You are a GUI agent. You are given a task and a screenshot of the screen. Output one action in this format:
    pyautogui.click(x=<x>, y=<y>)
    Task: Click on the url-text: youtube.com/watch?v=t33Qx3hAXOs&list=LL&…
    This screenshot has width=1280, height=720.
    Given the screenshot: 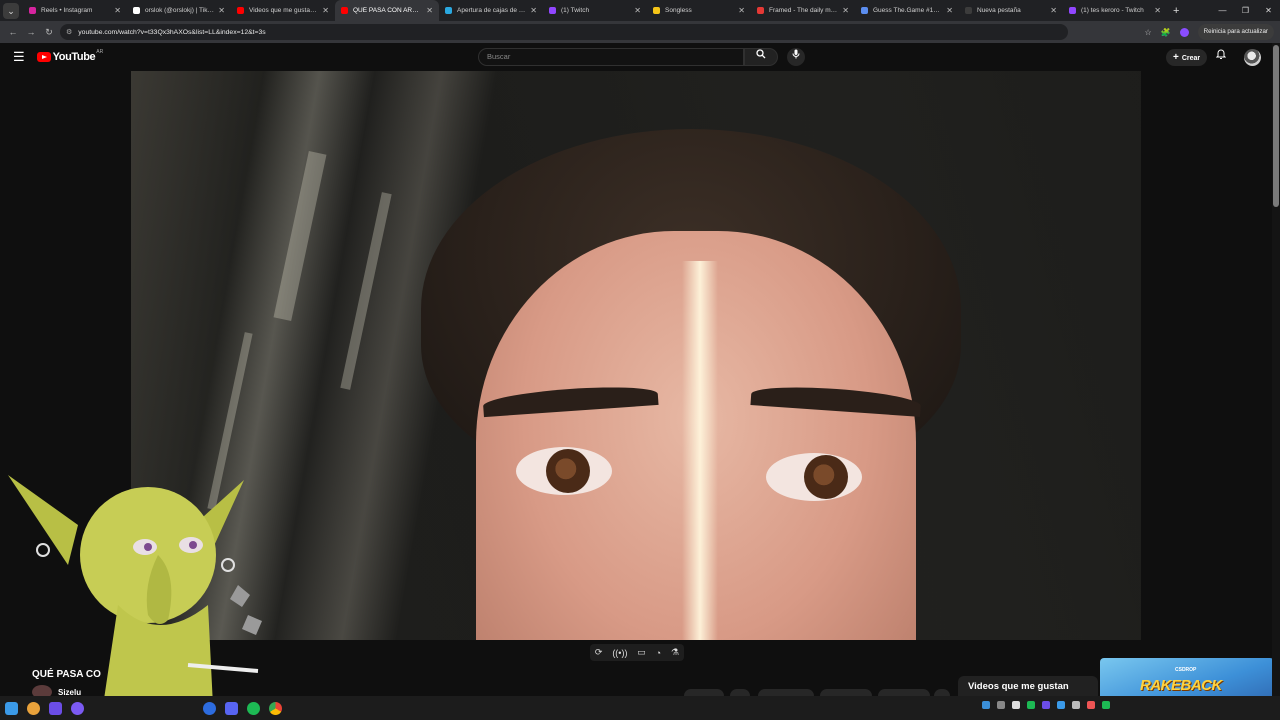 What is the action you would take?
    pyautogui.click(x=171, y=32)
    